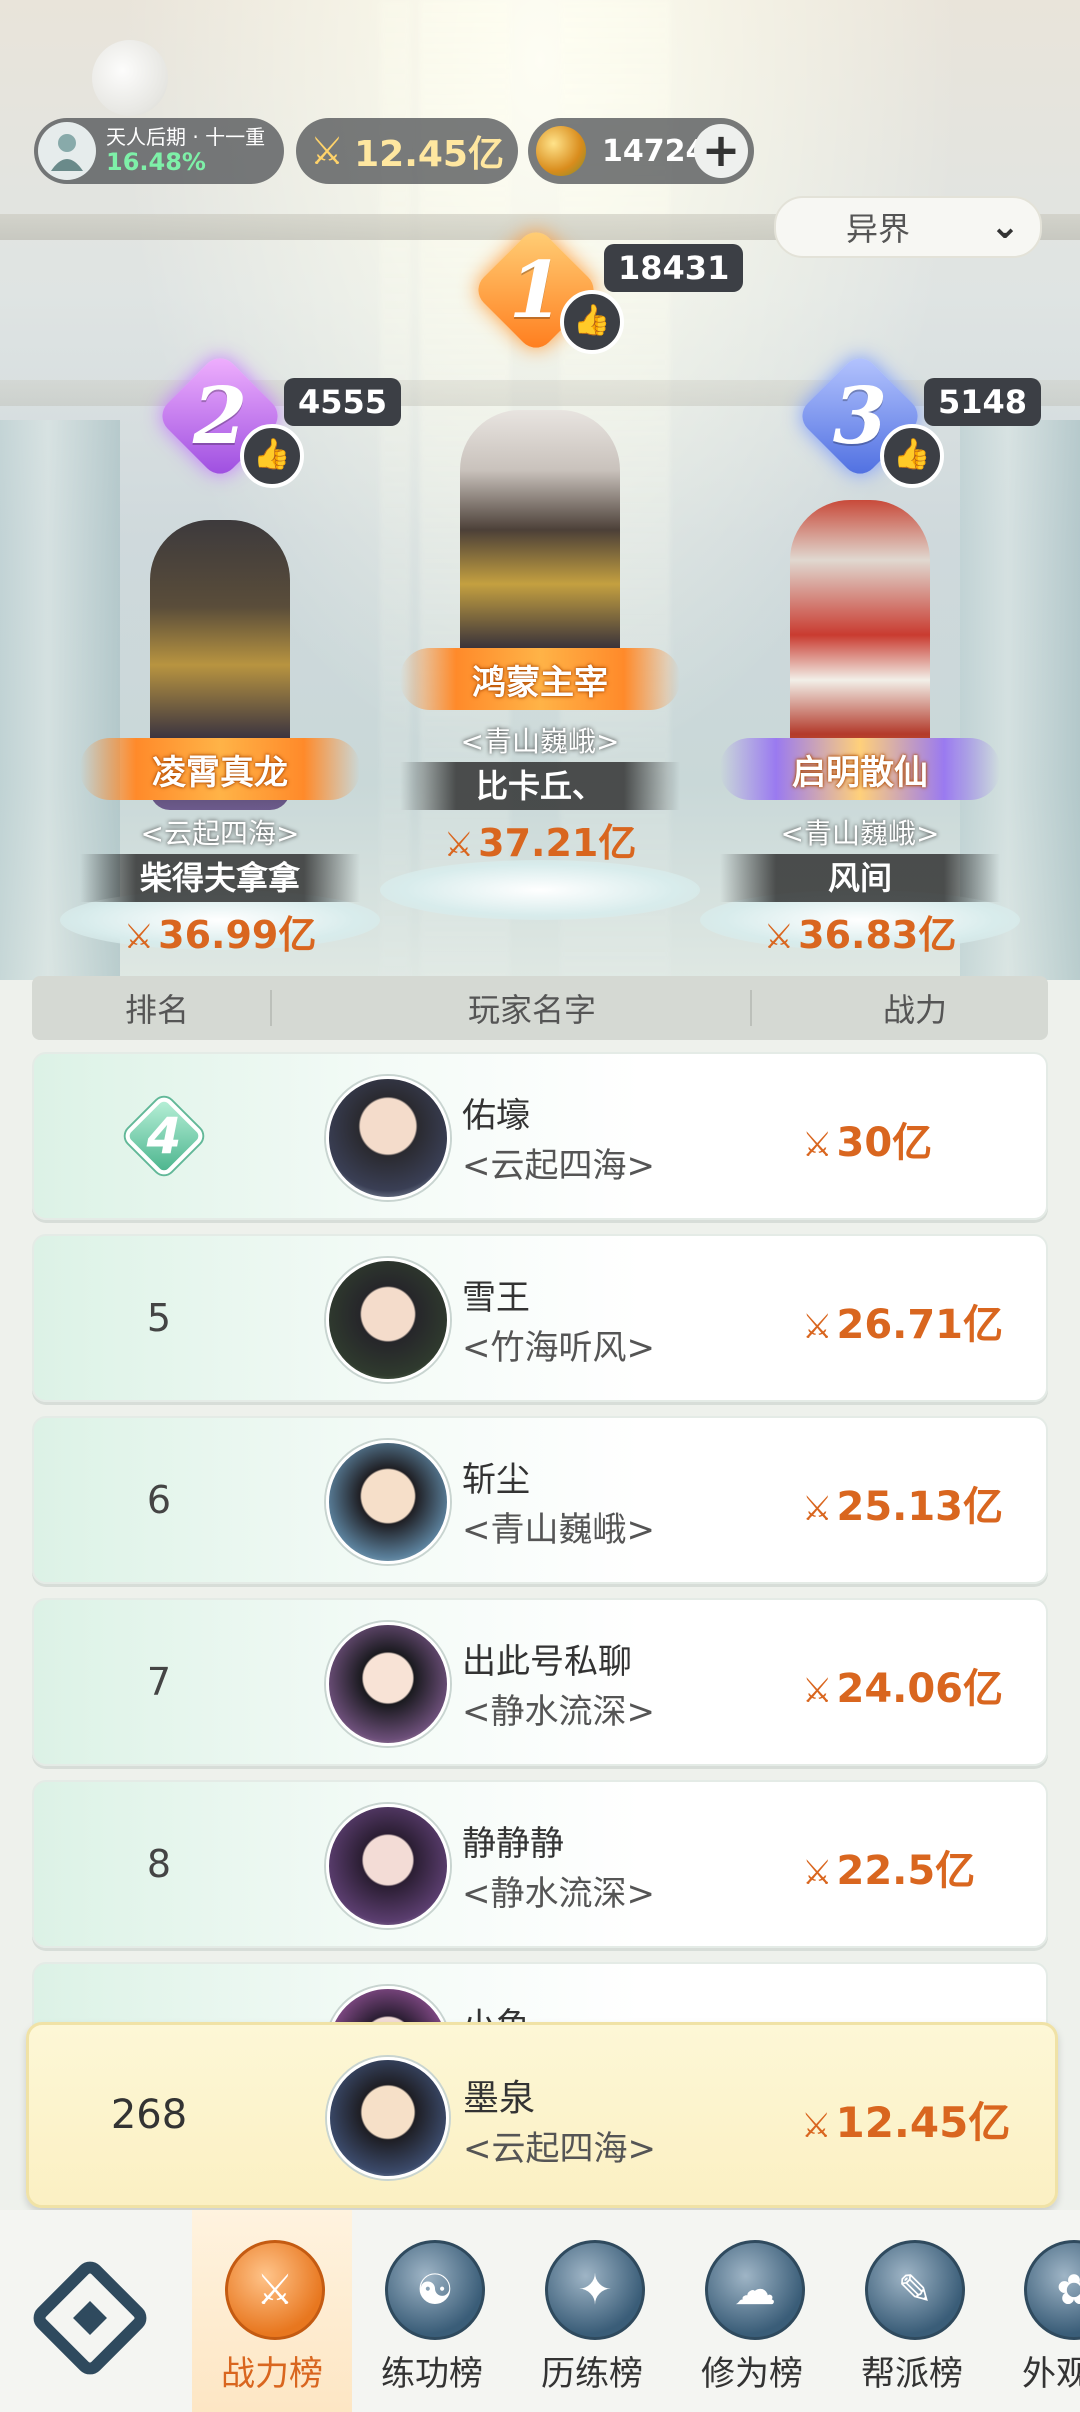 The image size is (1080, 2412). I want to click on power-value: ⚔ 24.06亿, so click(903, 1689).